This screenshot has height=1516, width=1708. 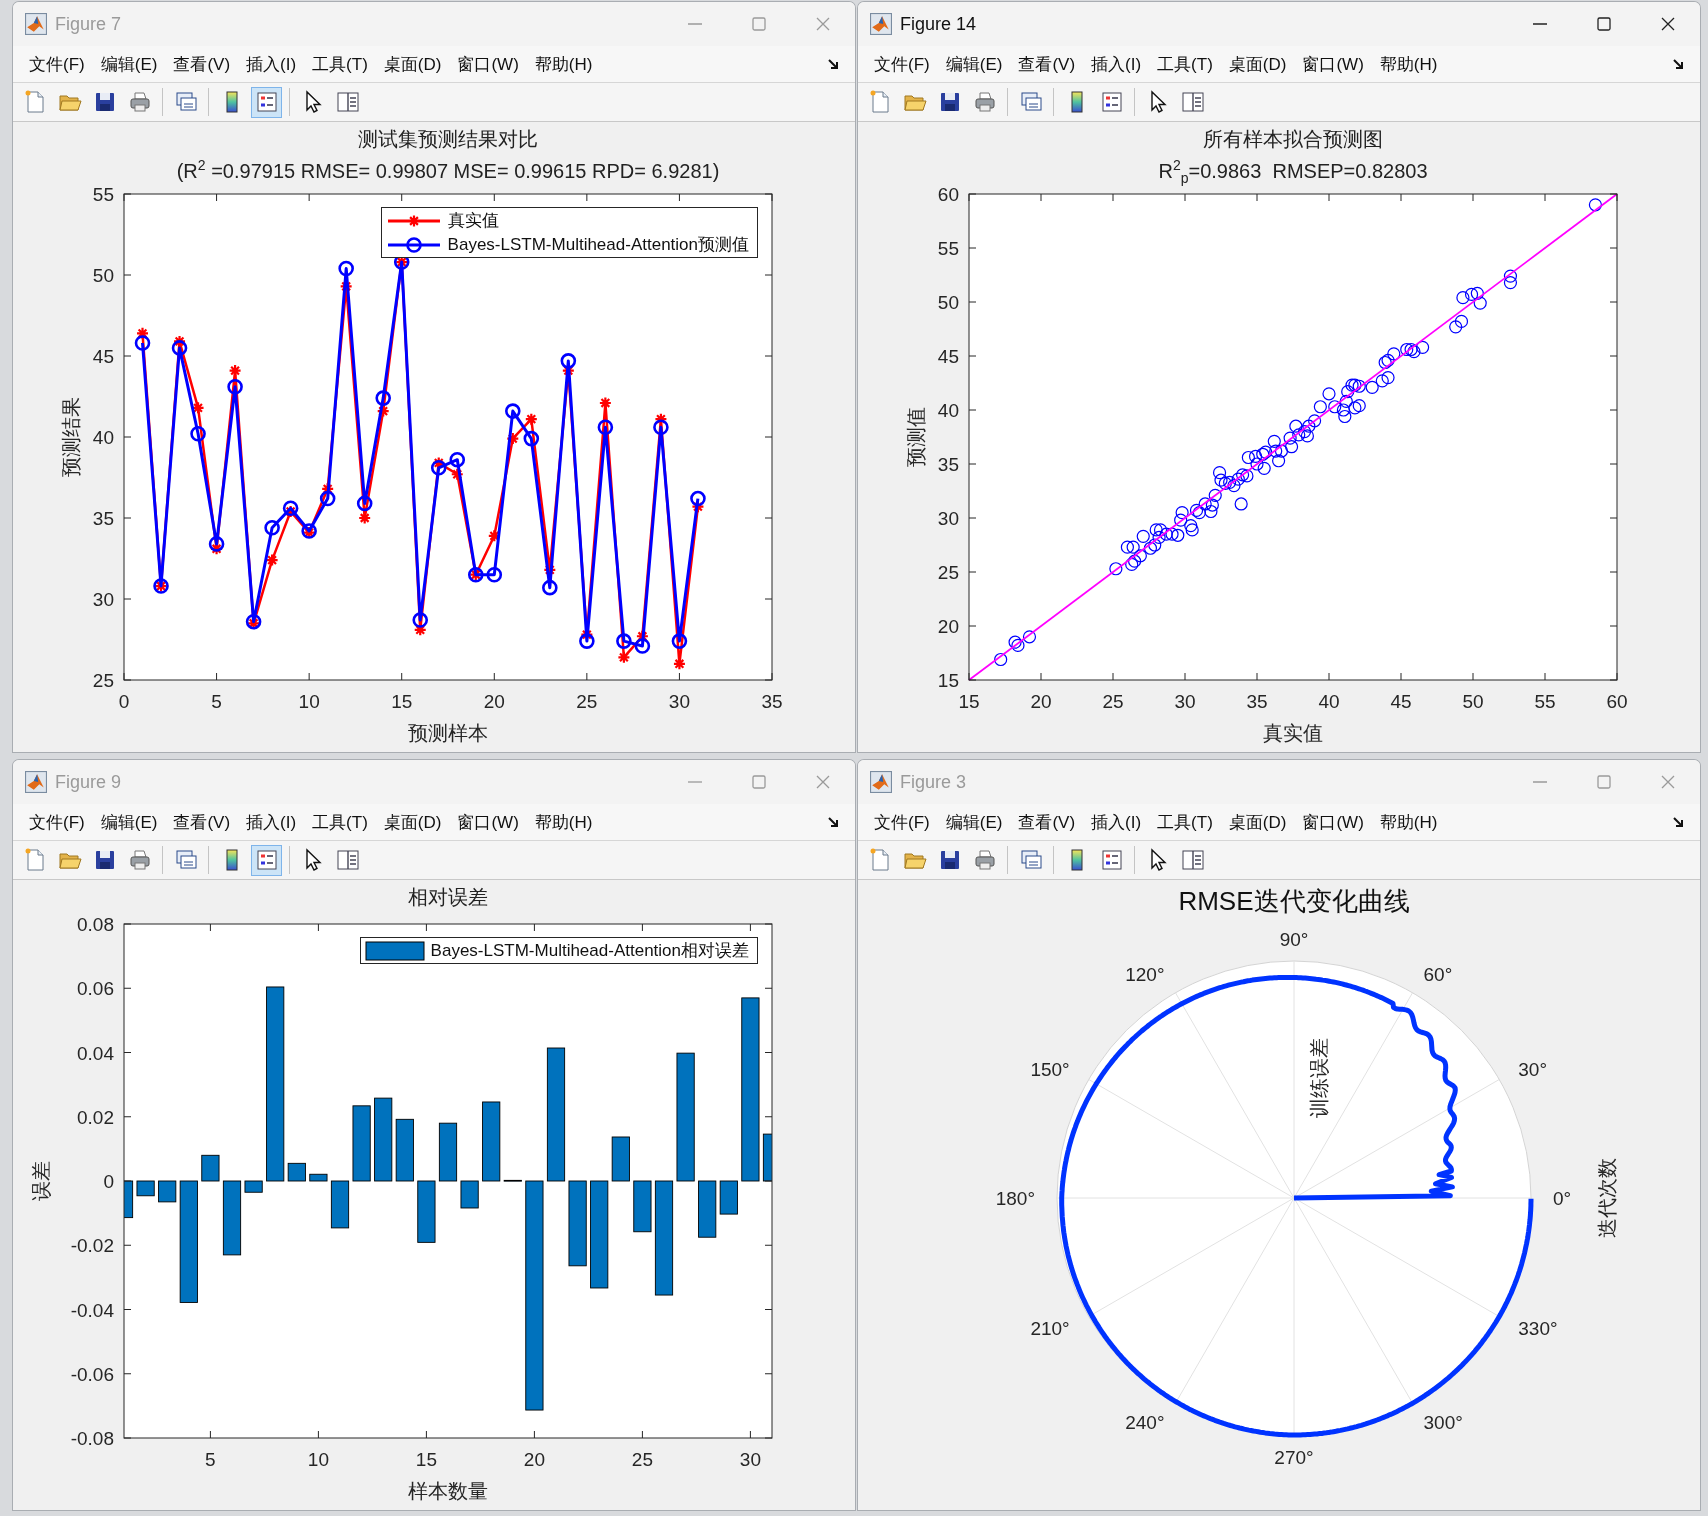 I want to click on chart-title: 所有样本拟合预测图, so click(x=1293, y=139).